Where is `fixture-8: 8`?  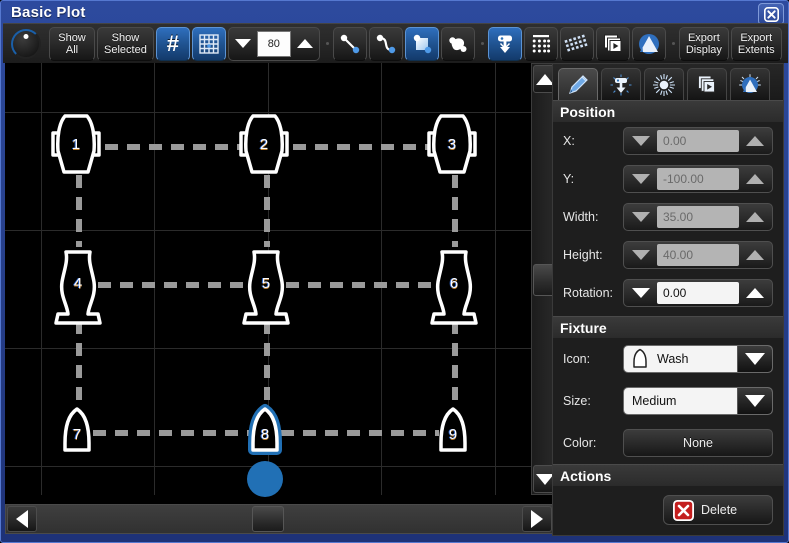 fixture-8: 8 is located at coordinates (265, 429).